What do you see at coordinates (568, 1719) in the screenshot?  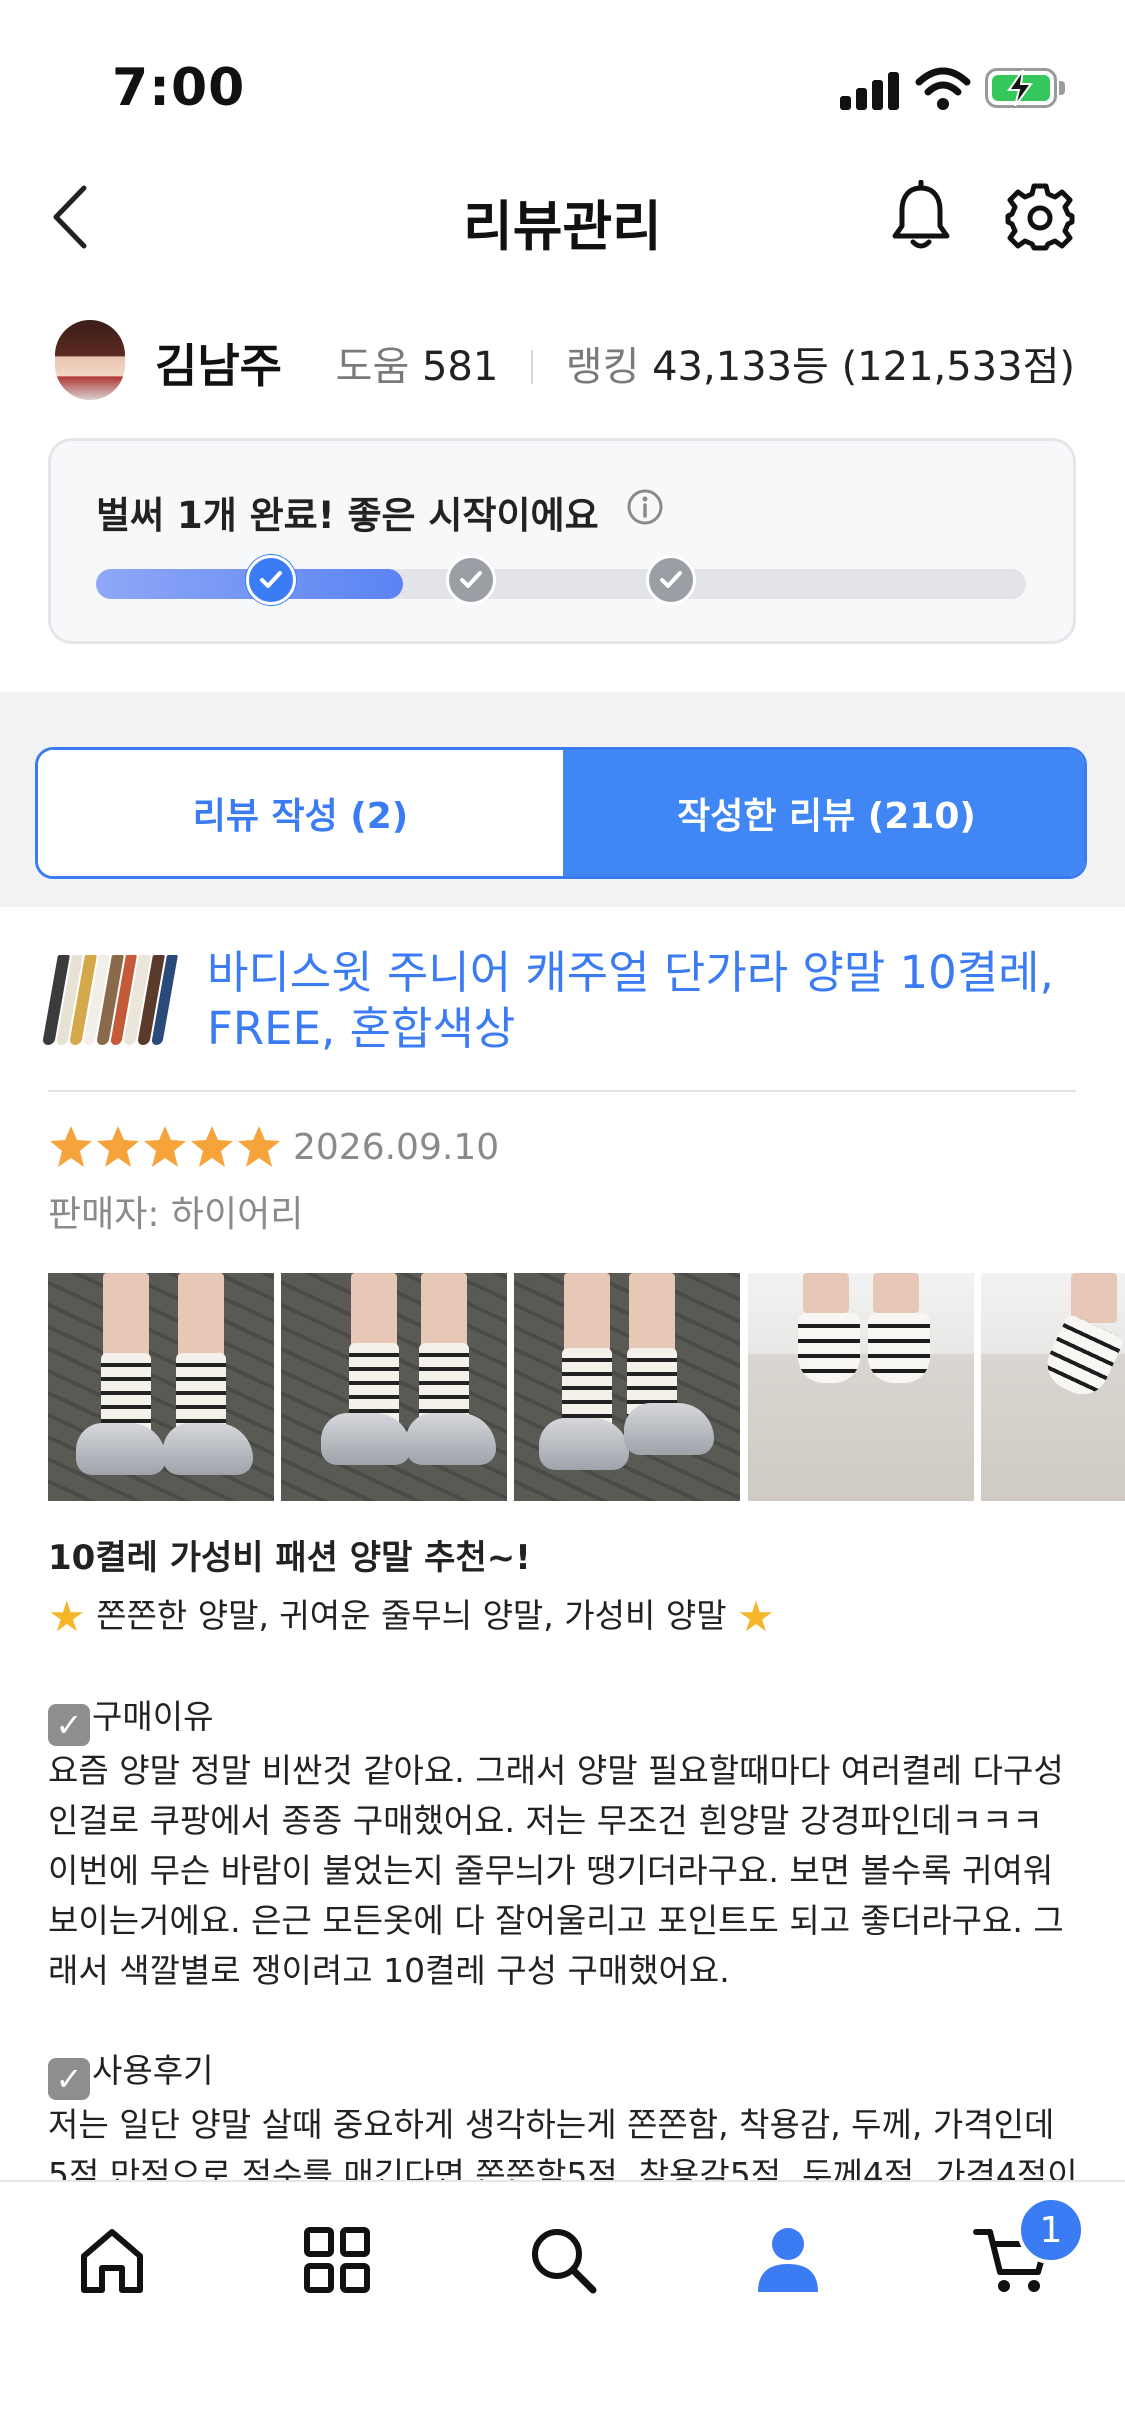 I see `section1-heading: ✓ 구매이유` at bounding box center [568, 1719].